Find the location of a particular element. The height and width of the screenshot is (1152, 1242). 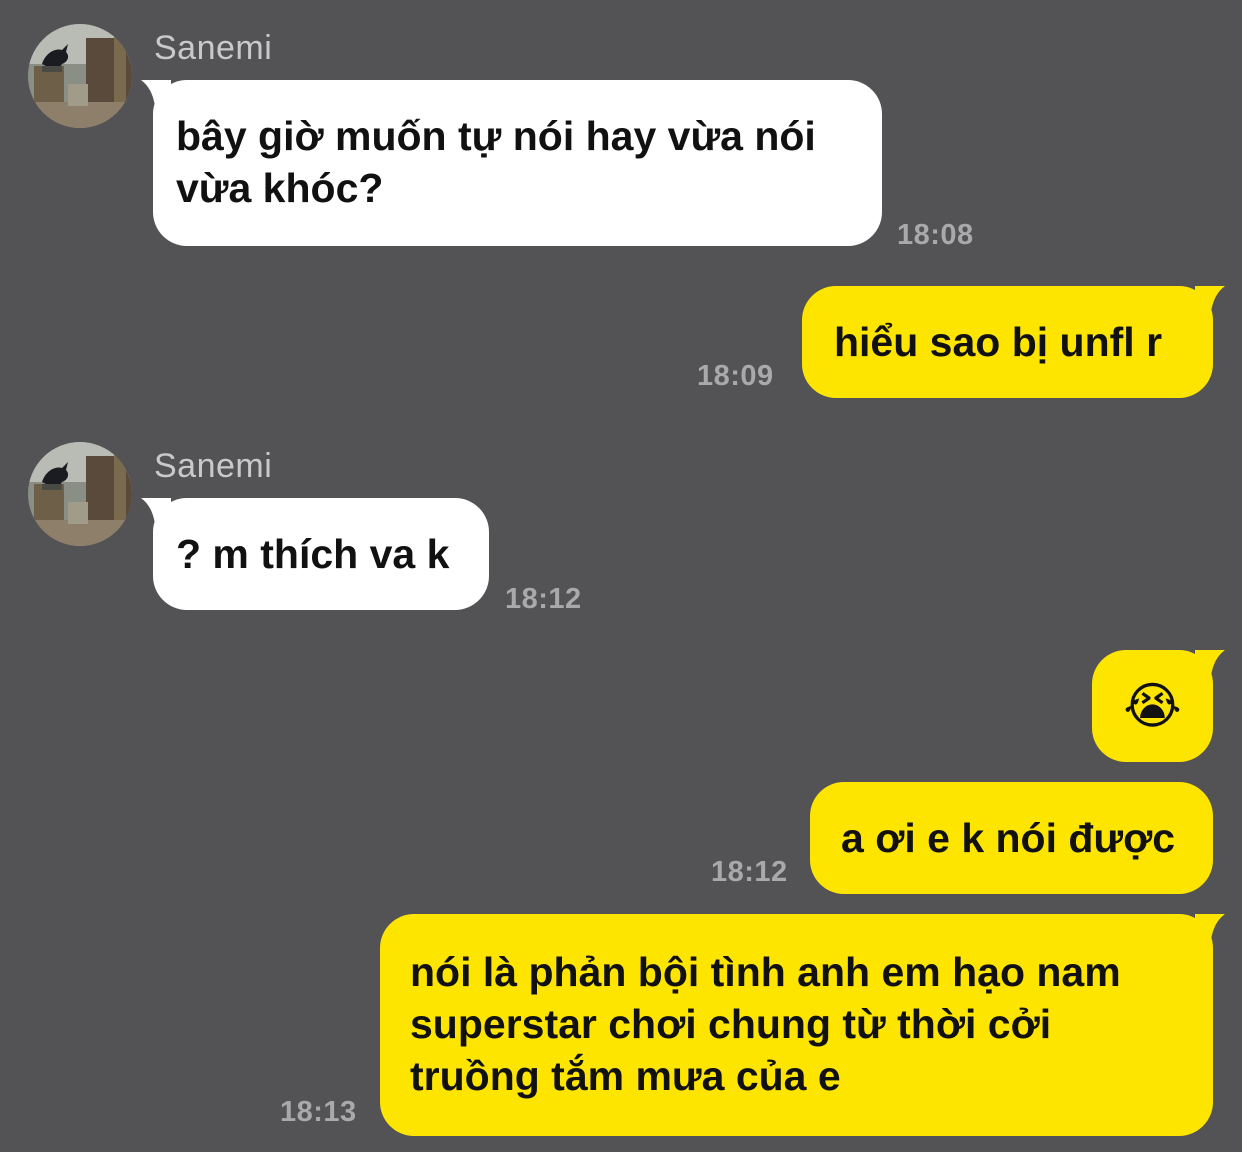

message-timestamp: 18:08 is located at coordinates (935, 235).